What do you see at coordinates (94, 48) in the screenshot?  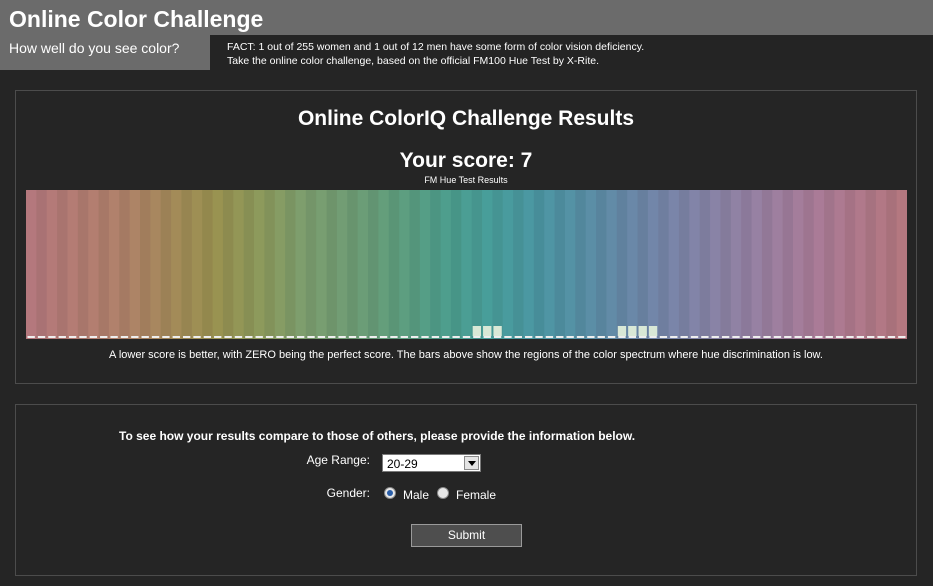 I see `tagline-text: How well do you see color?` at bounding box center [94, 48].